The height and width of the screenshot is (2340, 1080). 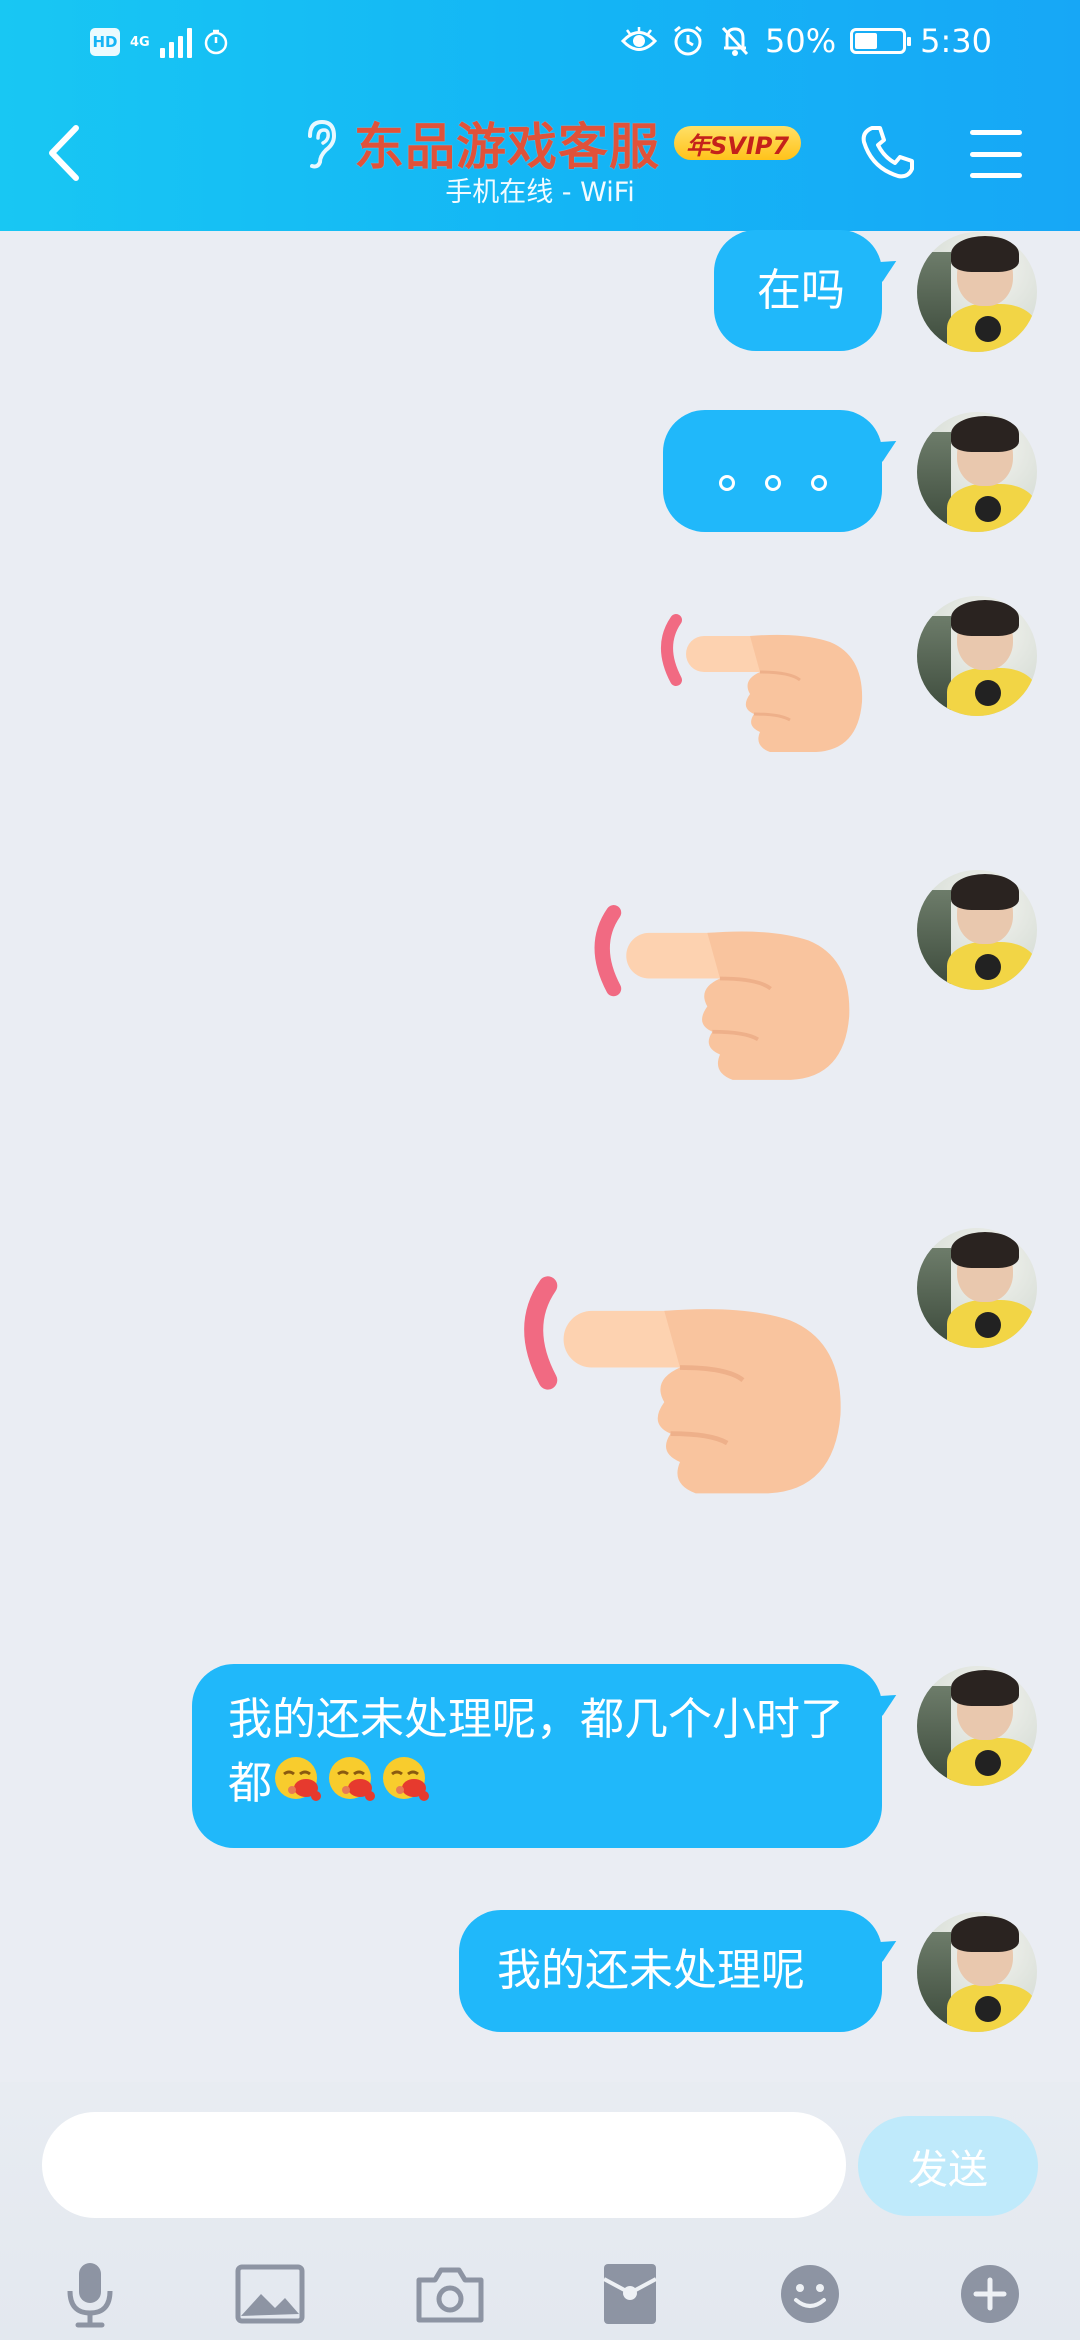 What do you see at coordinates (540, 2290) in the screenshot?
I see `chat-toolbar` at bounding box center [540, 2290].